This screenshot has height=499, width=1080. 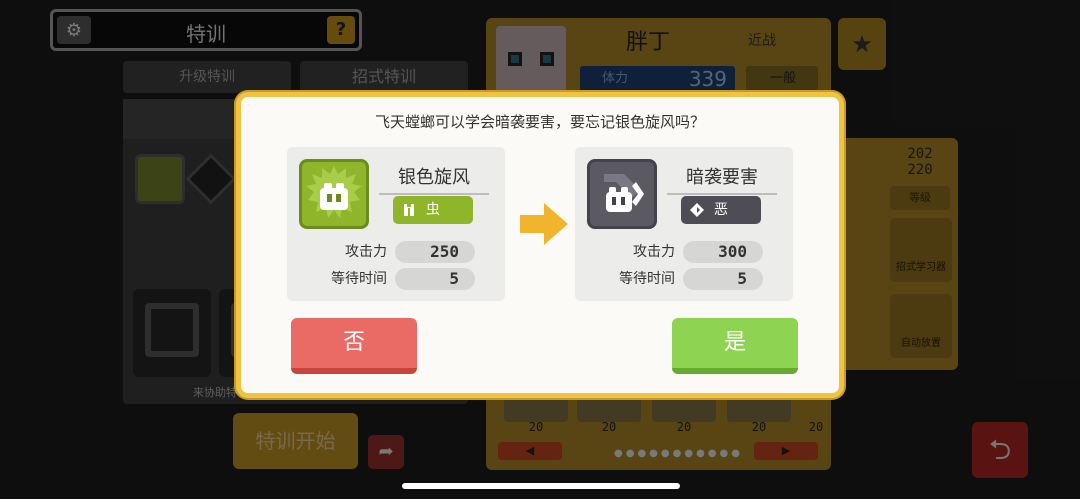 I want to click on hp-label: 体力, so click(x=615, y=78).